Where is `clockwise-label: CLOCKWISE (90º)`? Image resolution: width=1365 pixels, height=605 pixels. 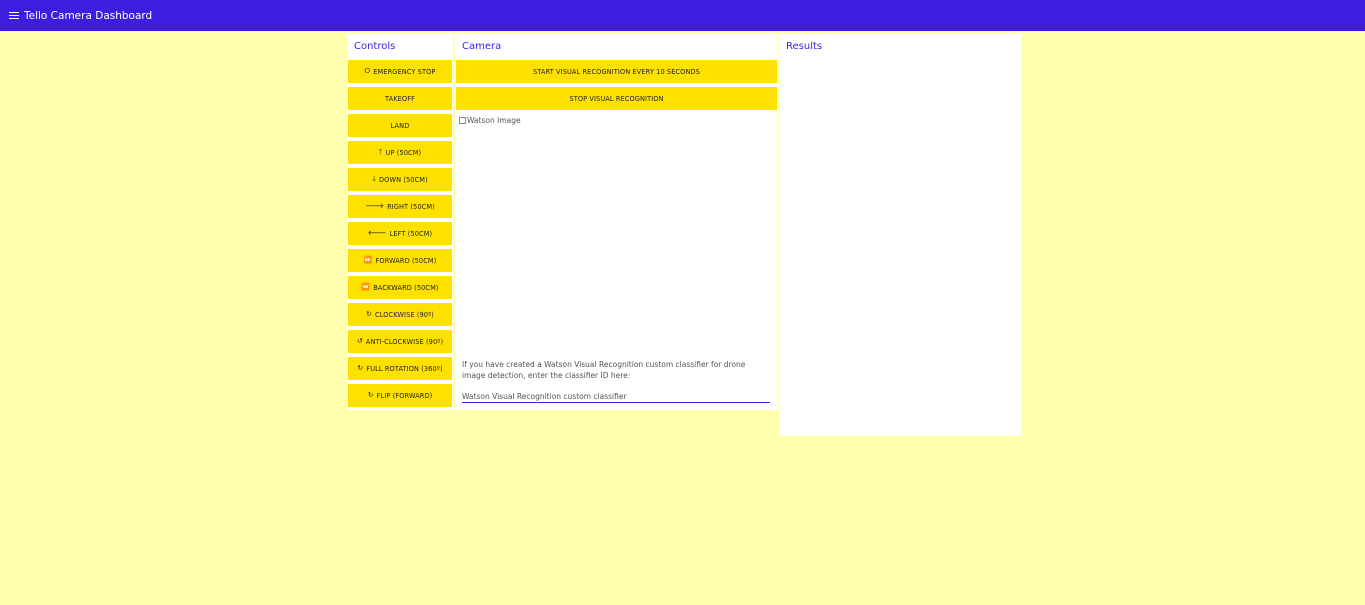
clockwise-label: CLOCKWISE (90º) is located at coordinates (404, 314).